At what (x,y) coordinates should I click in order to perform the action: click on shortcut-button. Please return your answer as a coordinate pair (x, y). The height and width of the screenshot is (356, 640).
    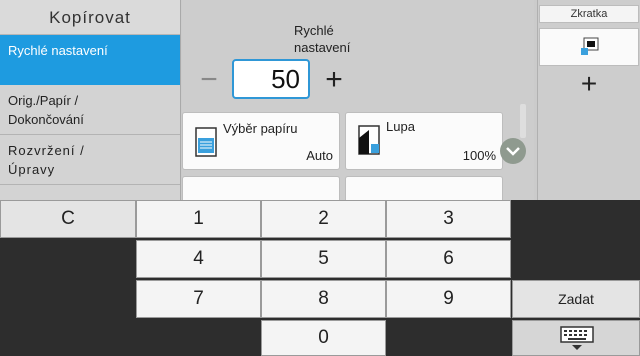
    Looking at the image, I should click on (589, 47).